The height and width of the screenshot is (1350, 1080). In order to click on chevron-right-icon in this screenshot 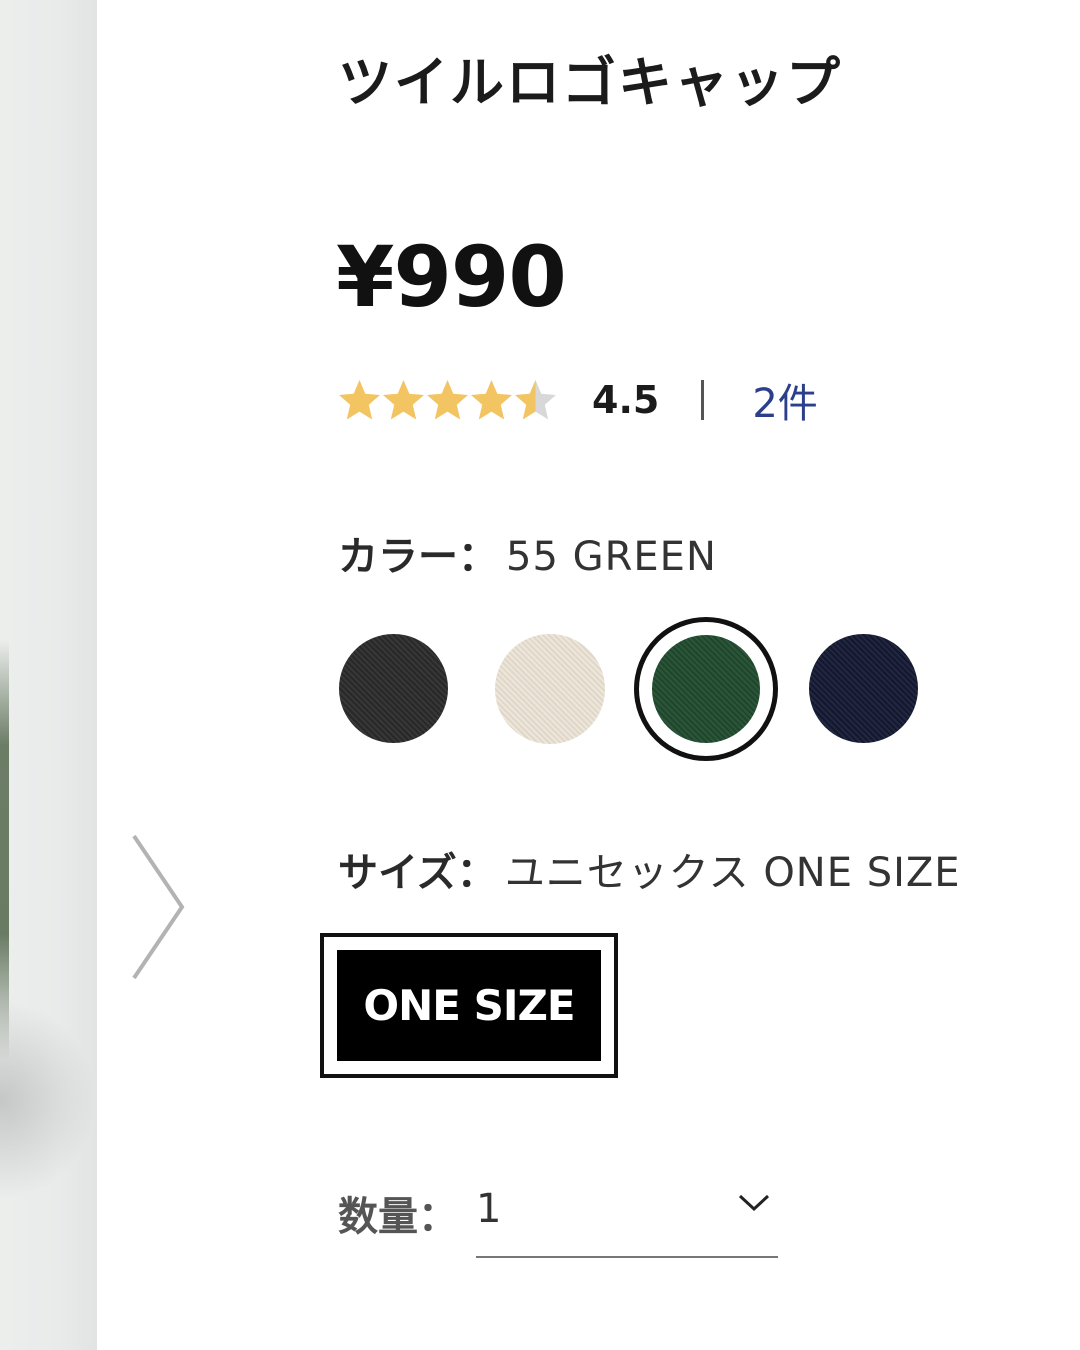, I will do `click(159, 907)`.